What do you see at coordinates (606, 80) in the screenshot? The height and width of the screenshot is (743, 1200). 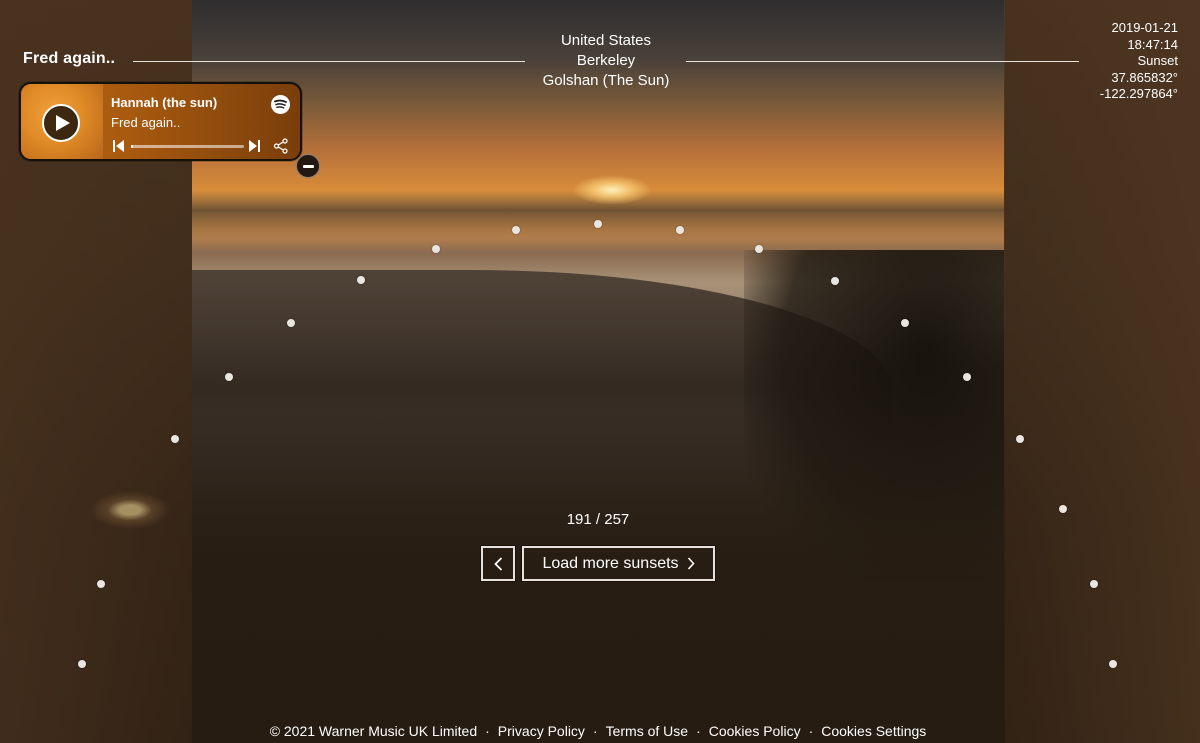 I see `location-contributor: Golshan (The Sun)` at bounding box center [606, 80].